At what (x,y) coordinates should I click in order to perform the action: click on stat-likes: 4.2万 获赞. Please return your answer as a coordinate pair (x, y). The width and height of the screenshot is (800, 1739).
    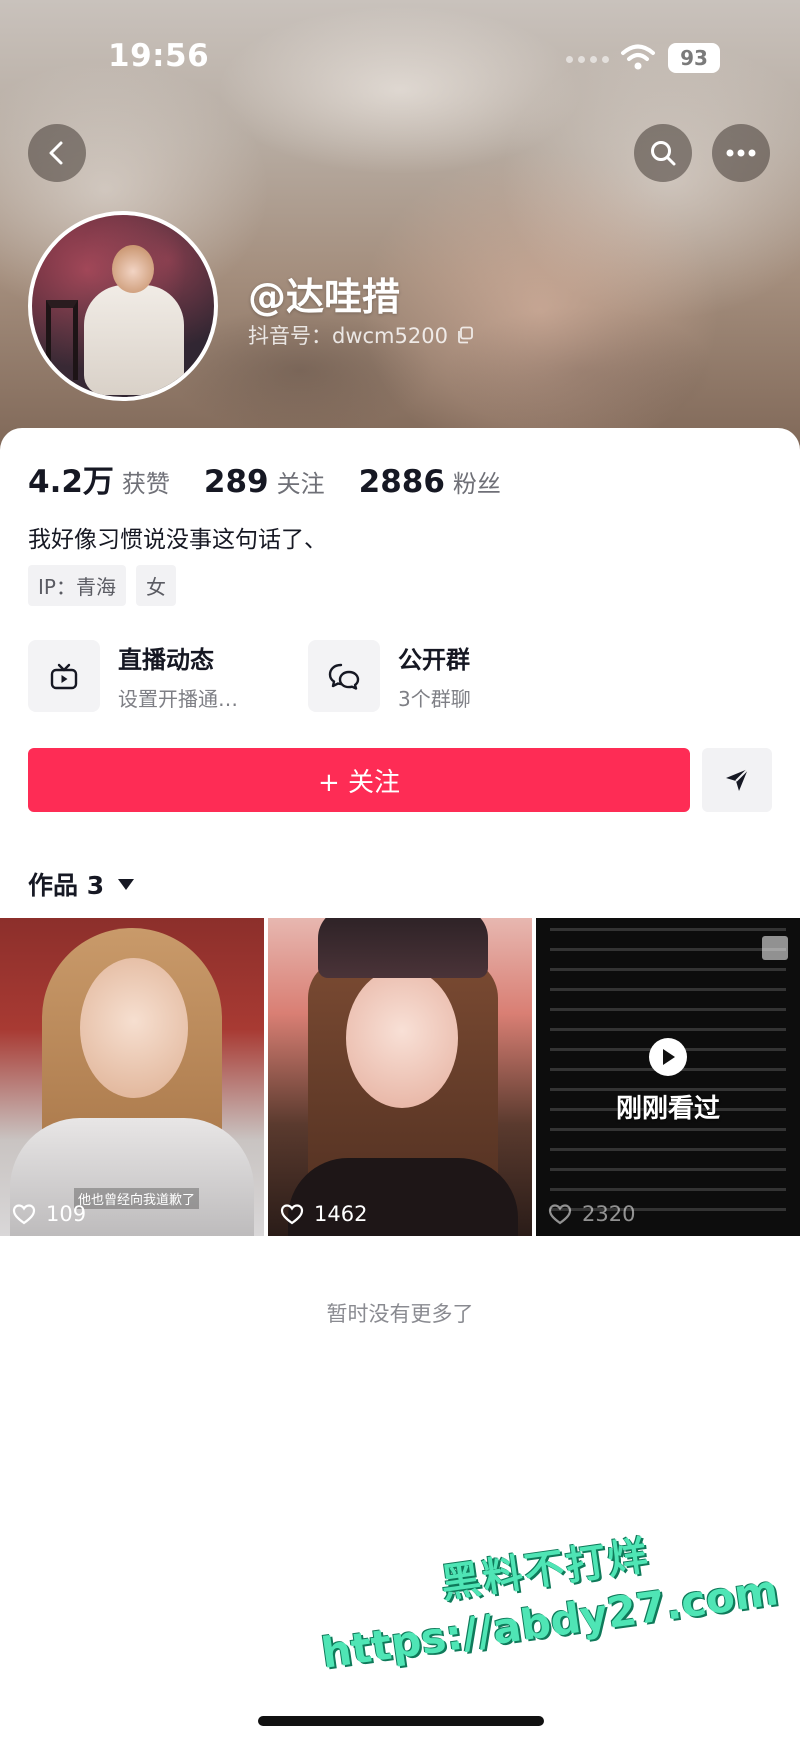
    Looking at the image, I should click on (99, 478).